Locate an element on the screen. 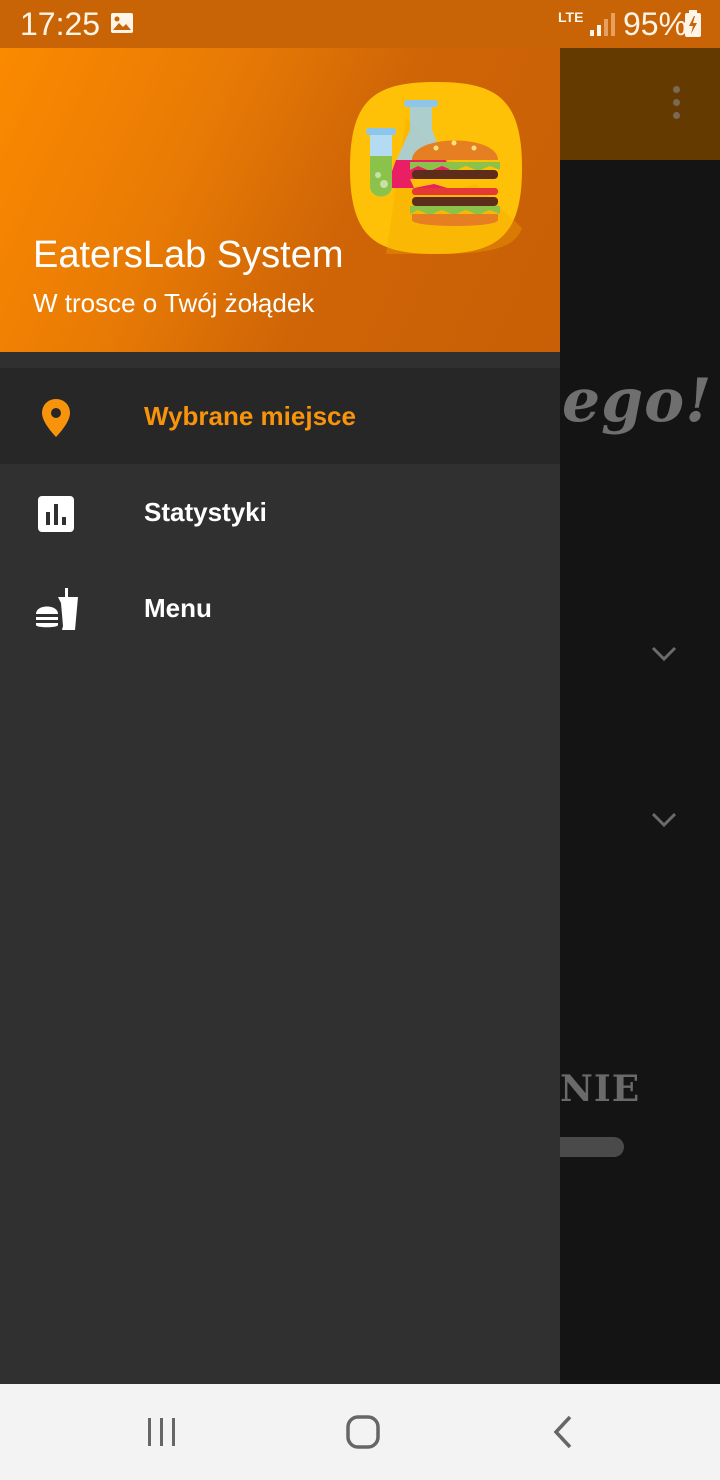 The height and width of the screenshot is (1480, 720). signal-icon is located at coordinates (602, 24).